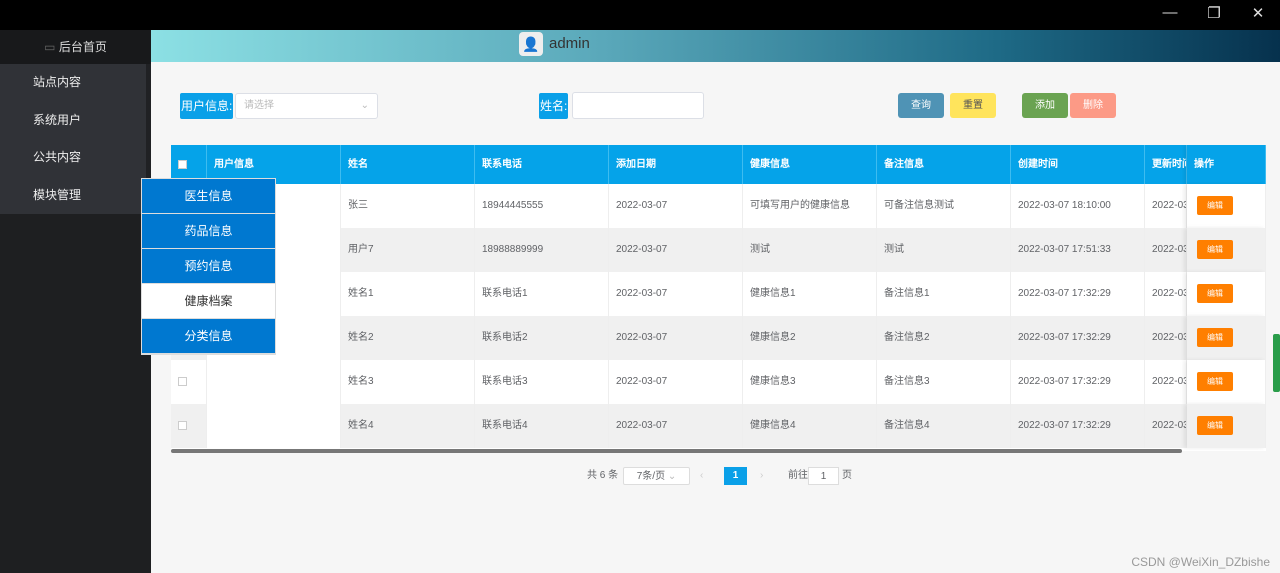  I want to click on title-bar: — ❐ ✕, so click(640, 15).